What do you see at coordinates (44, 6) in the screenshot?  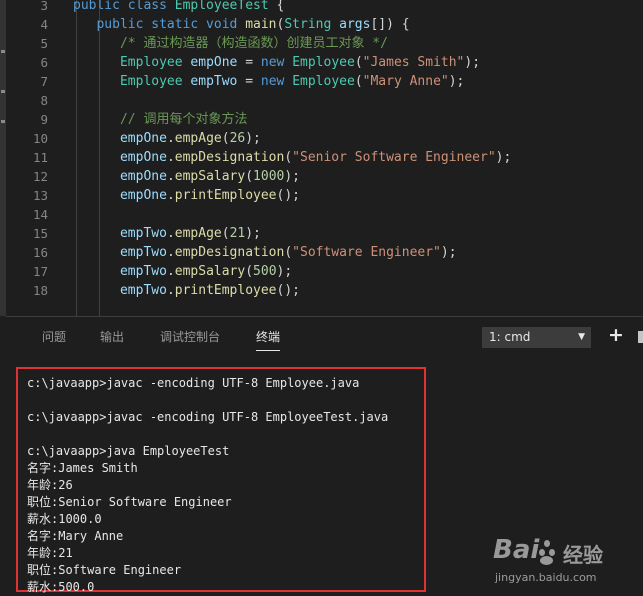 I see `line-number: 3` at bounding box center [44, 6].